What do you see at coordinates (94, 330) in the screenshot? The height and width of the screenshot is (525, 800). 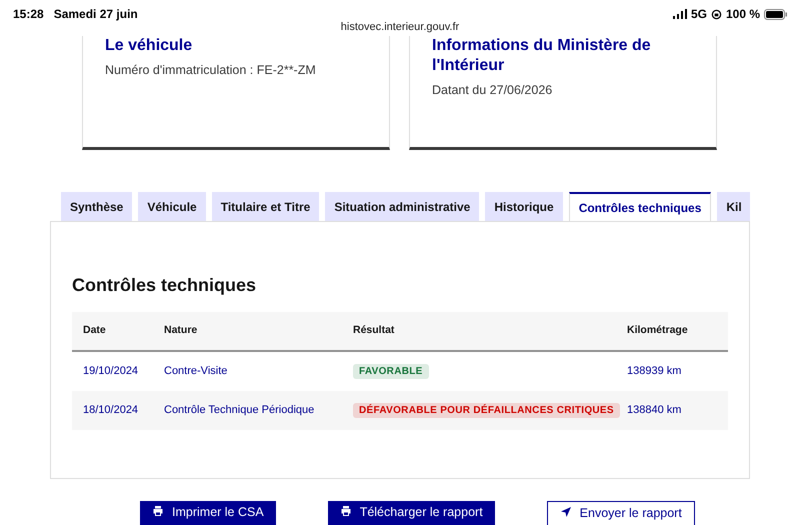 I see `column-header: Date` at bounding box center [94, 330].